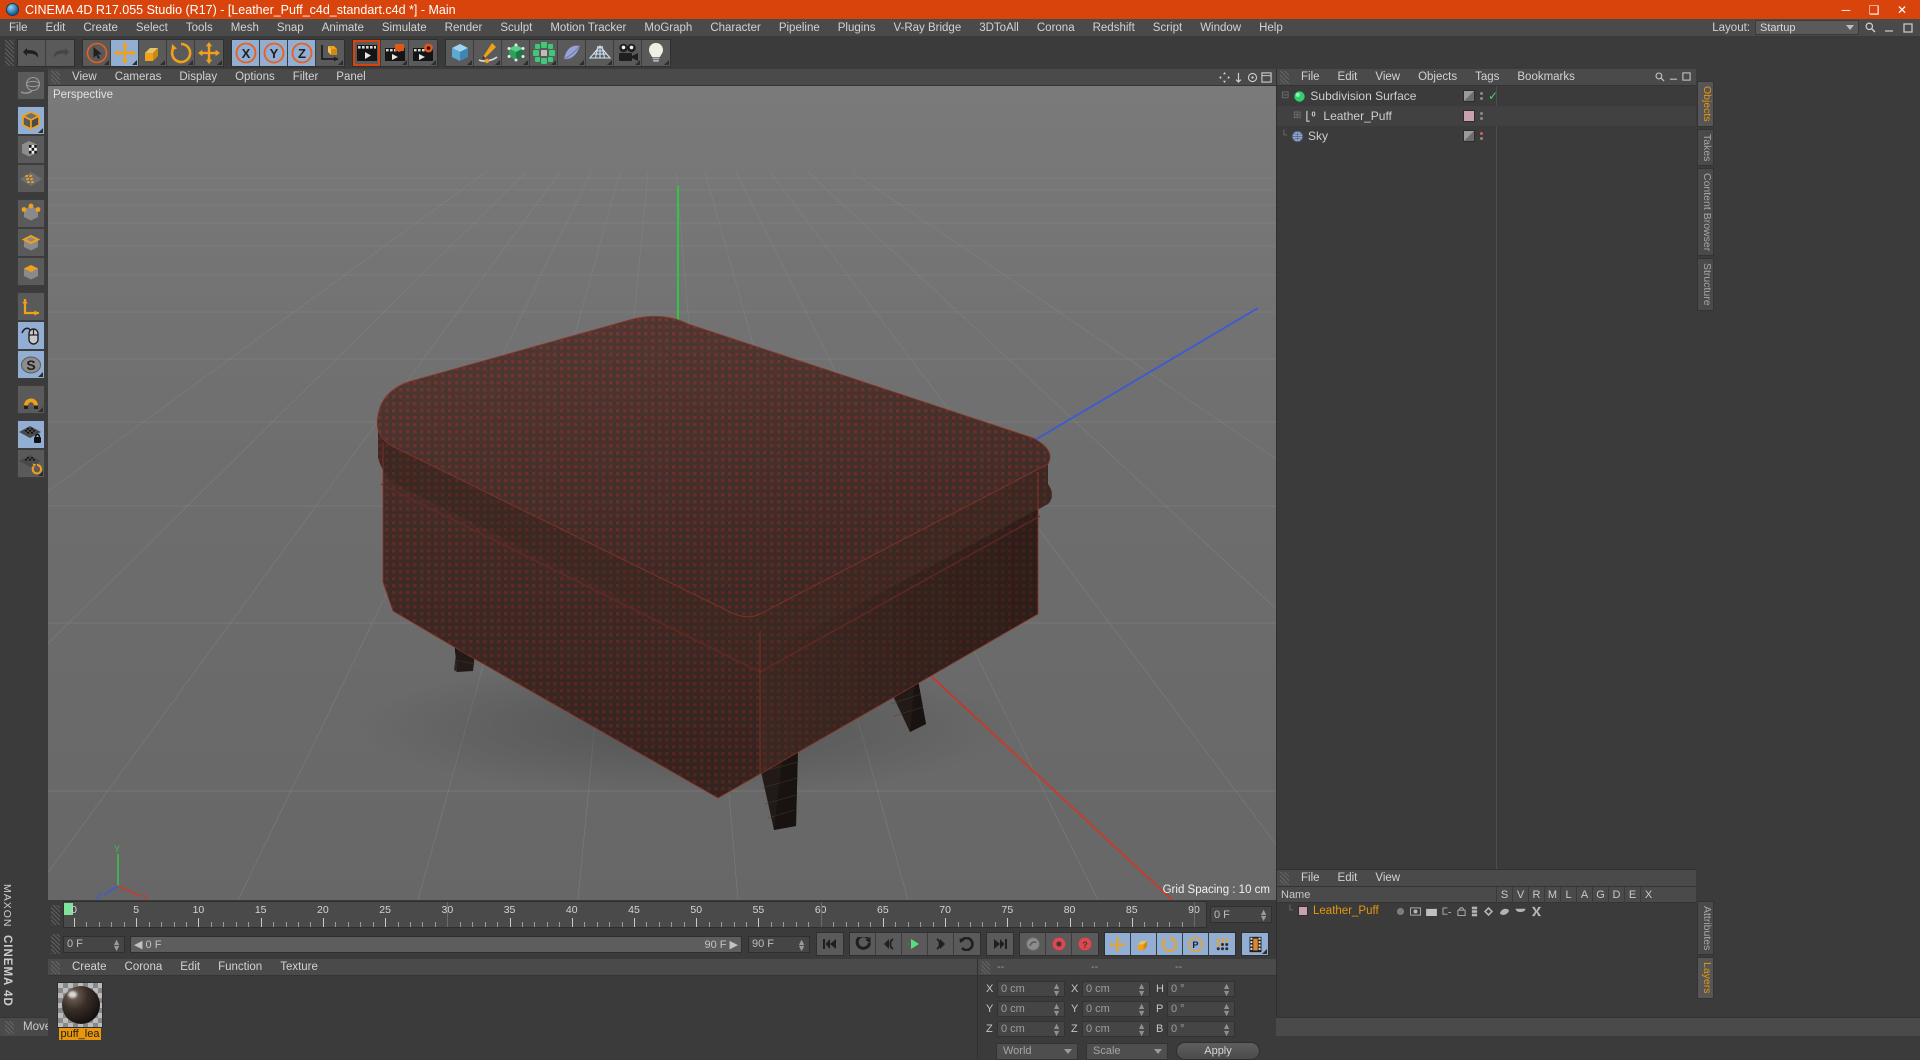  Describe the element at coordinates (1284, 878) in the screenshot. I see `layer-manager-grip` at that location.